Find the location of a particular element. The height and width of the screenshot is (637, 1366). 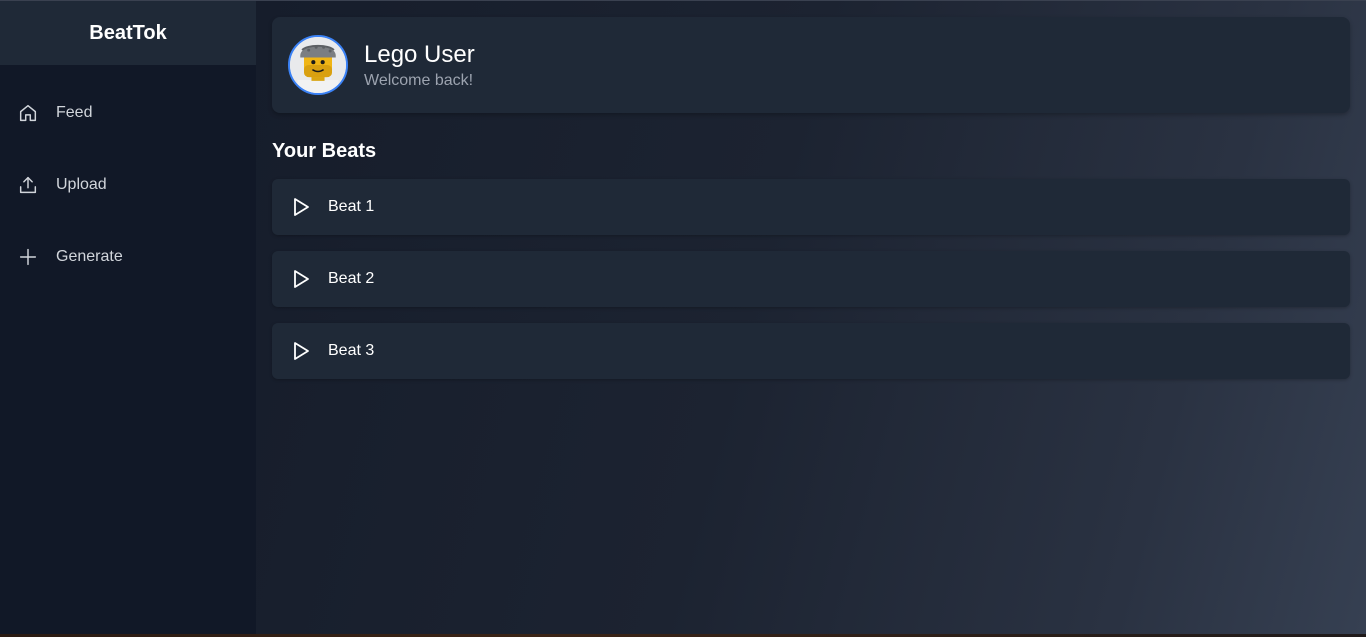

sidebar-nav: Feed Upload Generate is located at coordinates (128, 173).